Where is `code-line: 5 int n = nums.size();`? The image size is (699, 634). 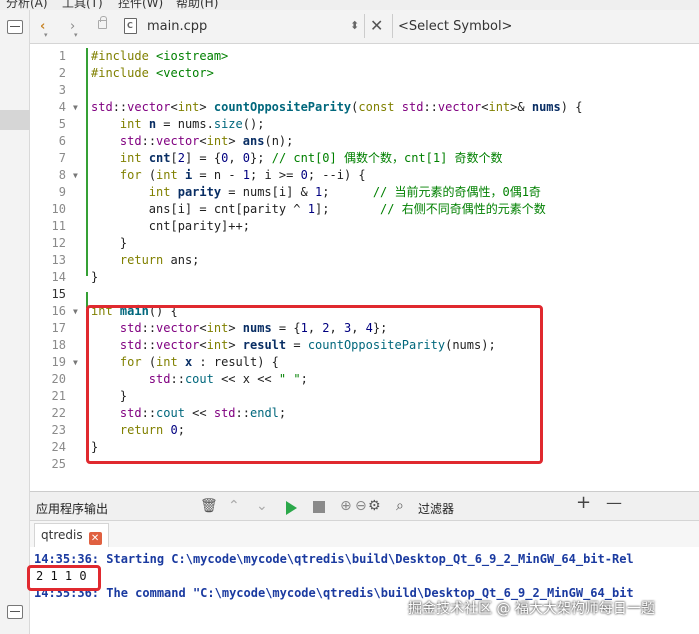 code-line: 5 int n = nums.size(); is located at coordinates (364, 124).